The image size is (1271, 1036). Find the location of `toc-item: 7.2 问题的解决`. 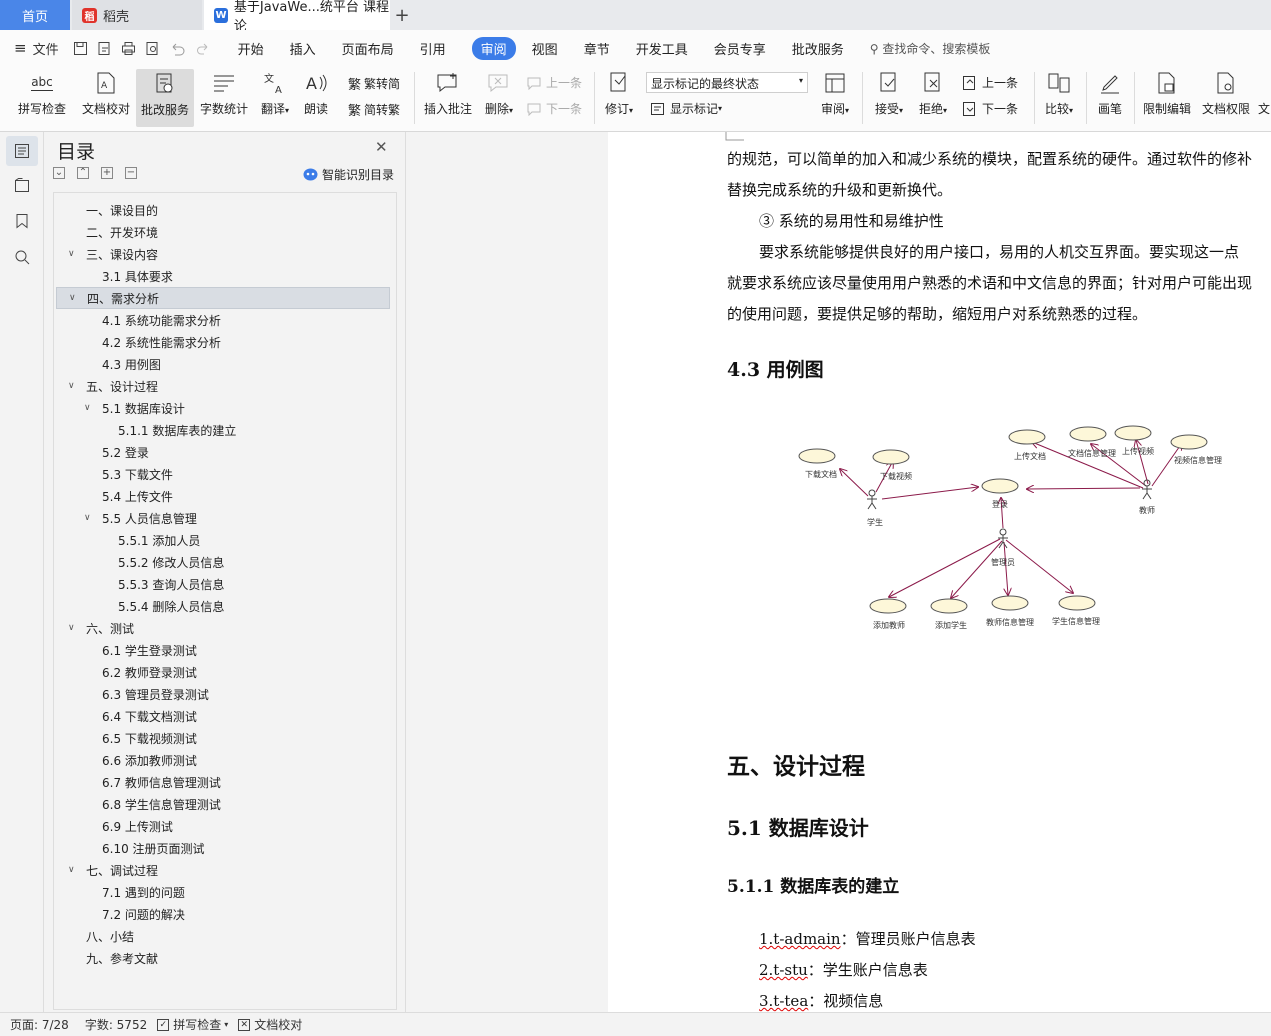

toc-item: 7.2 问题的解决 is located at coordinates (223, 914).